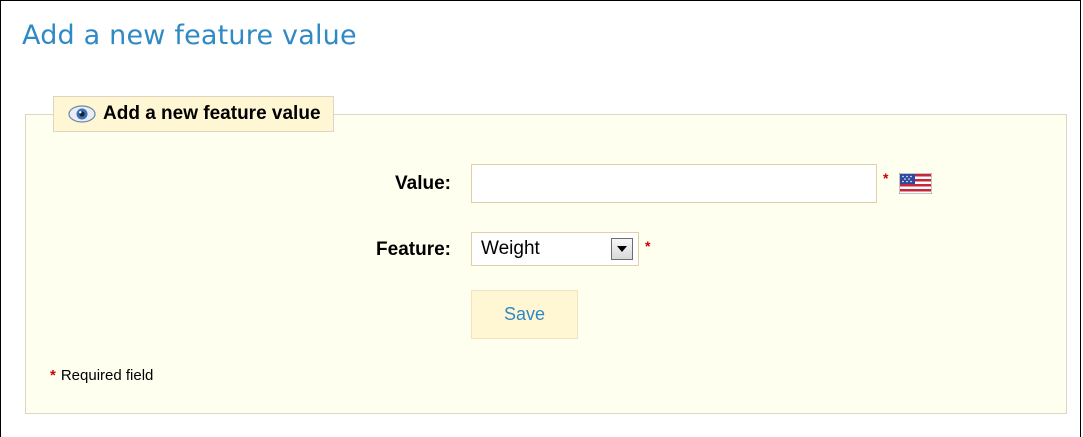 The image size is (1083, 437). What do you see at coordinates (107, 375) in the screenshot?
I see `required-note-text: Required field` at bounding box center [107, 375].